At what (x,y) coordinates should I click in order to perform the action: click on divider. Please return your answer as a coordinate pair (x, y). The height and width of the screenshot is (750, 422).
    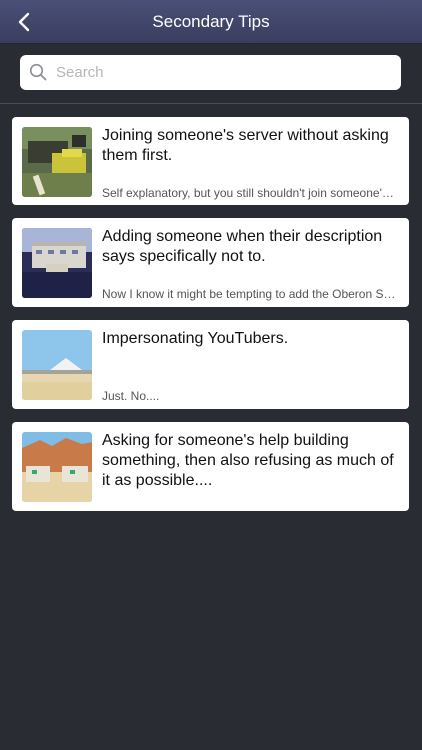
    Looking at the image, I should click on (211, 103).